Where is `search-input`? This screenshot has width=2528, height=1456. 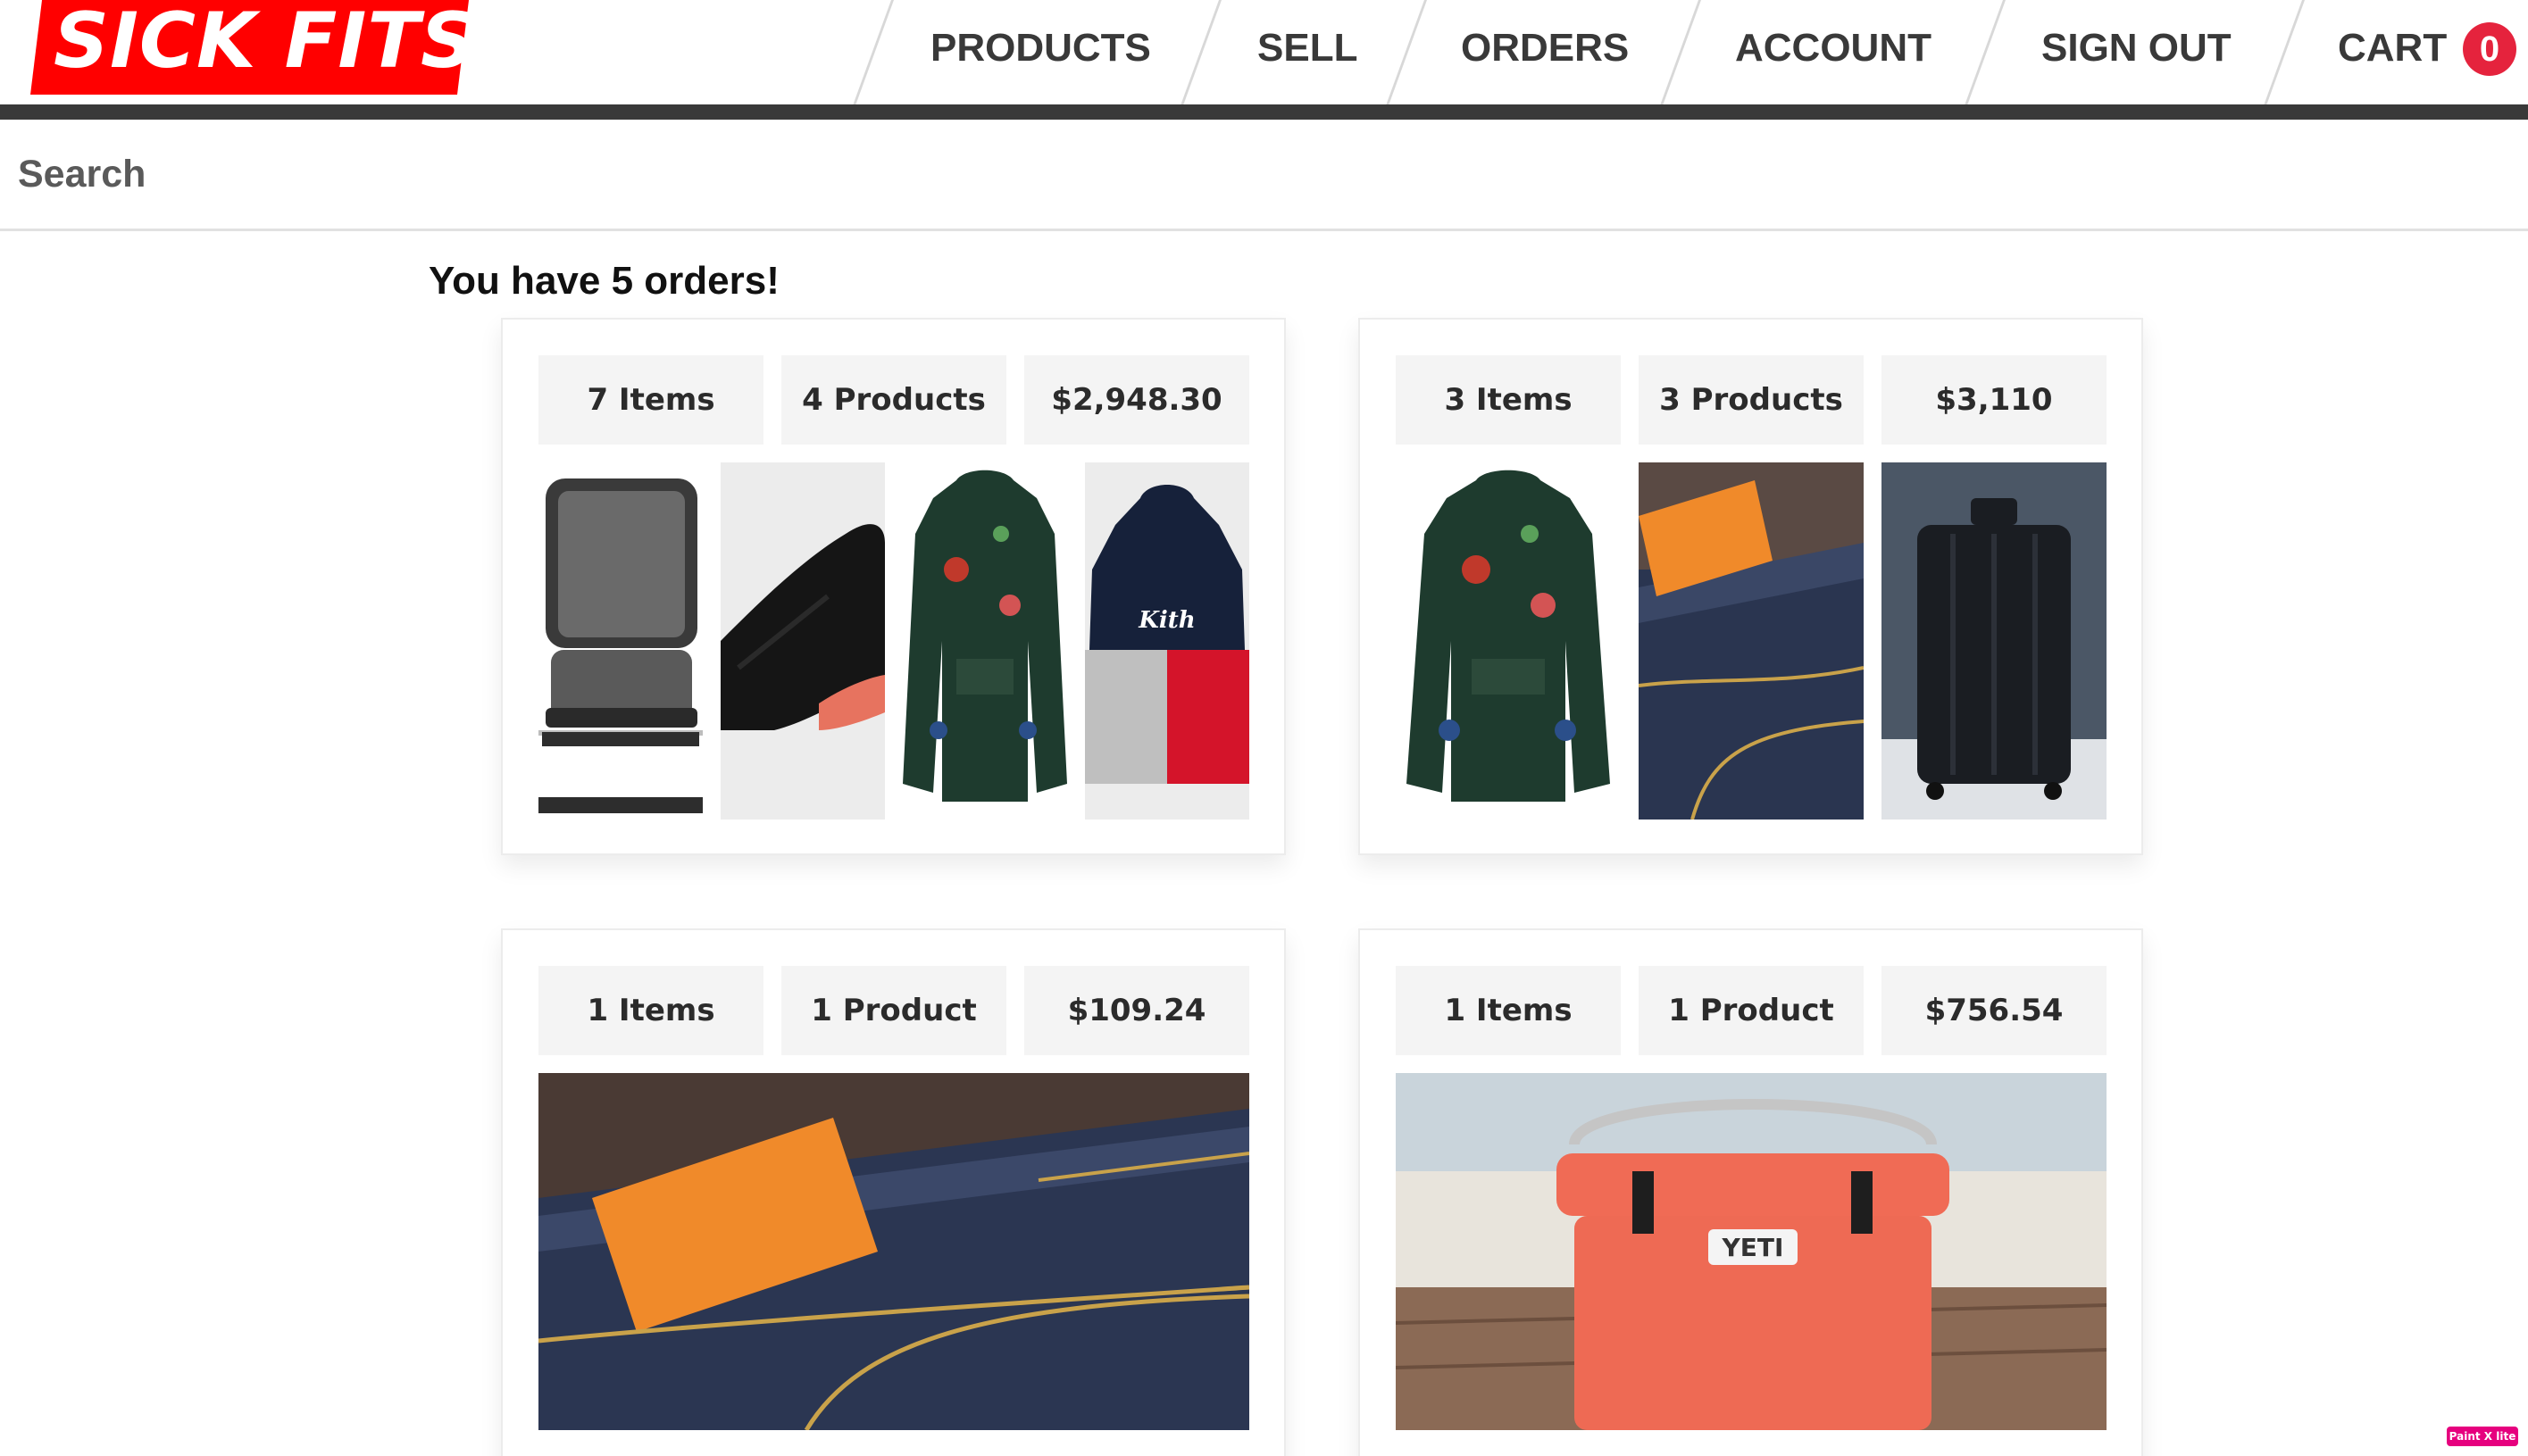 search-input is located at coordinates (1264, 175).